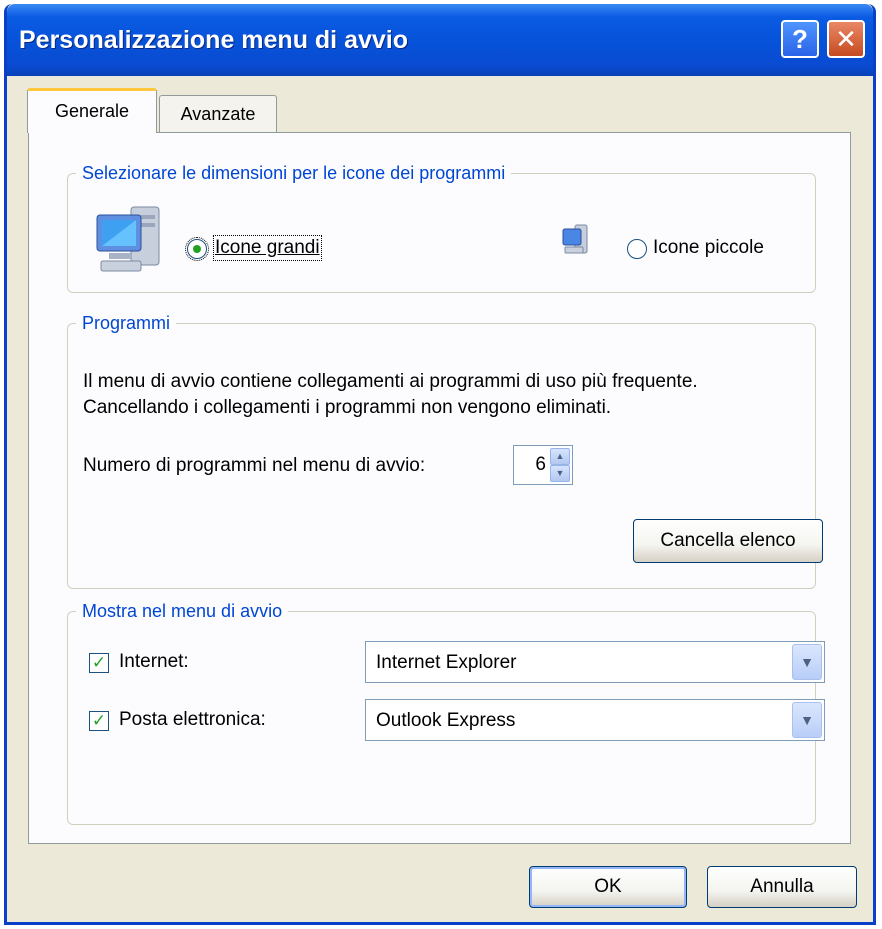 This screenshot has height=929, width=882. What do you see at coordinates (99, 663) in the screenshot?
I see `internet-checkbox: ✓` at bounding box center [99, 663].